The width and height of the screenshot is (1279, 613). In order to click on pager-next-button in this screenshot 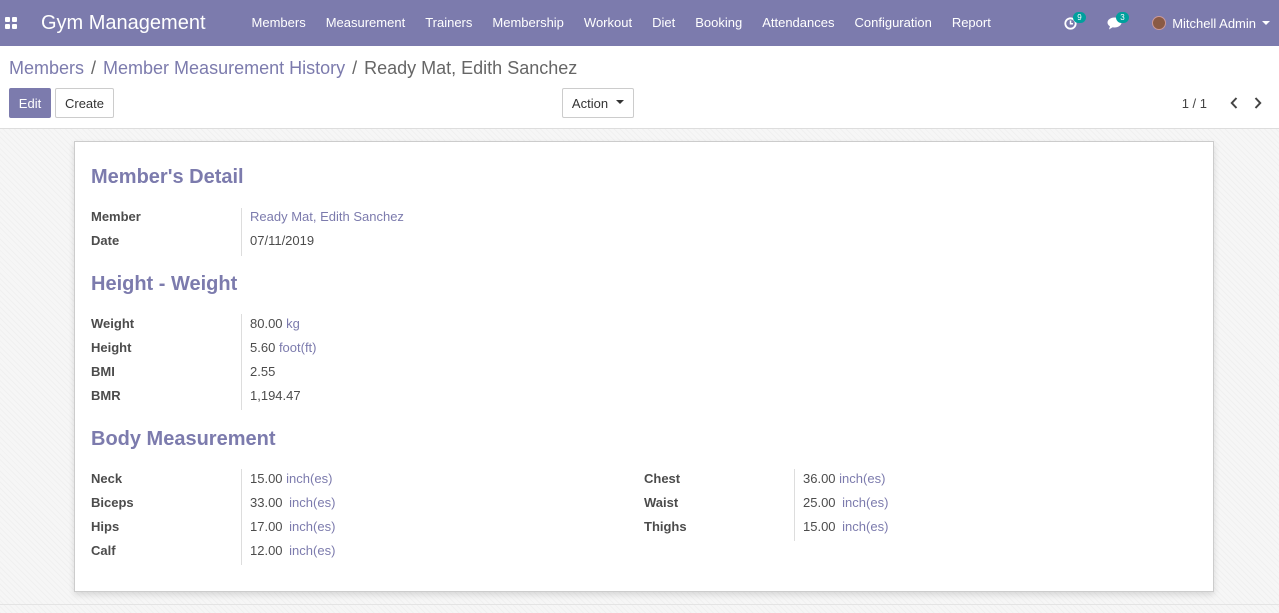, I will do `click(1258, 103)`.